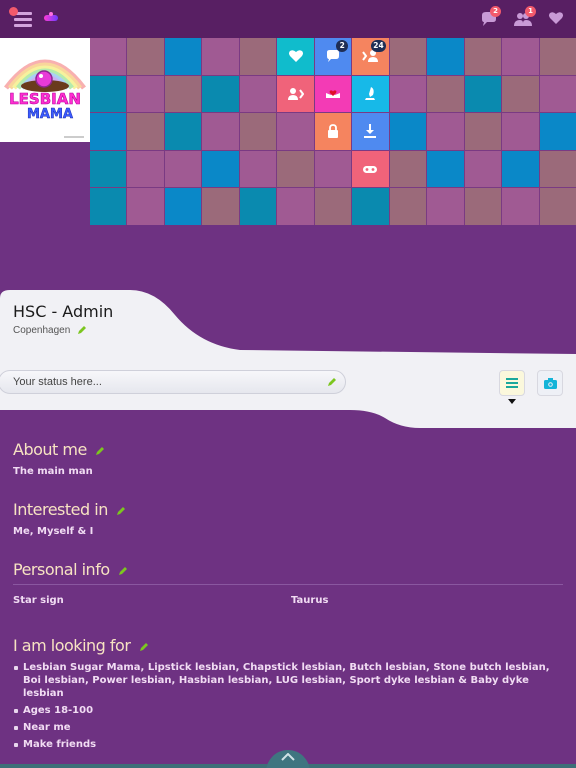 The width and height of the screenshot is (576, 768). I want to click on star-sign-label: Star sign, so click(38, 600).